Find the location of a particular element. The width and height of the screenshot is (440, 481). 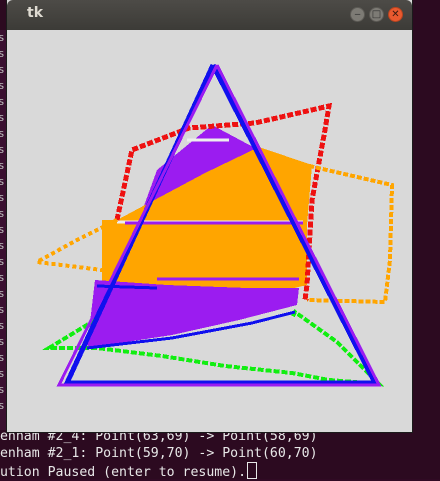

terminal-line-3: cution Paused (enter to resume). is located at coordinates (129, 471).